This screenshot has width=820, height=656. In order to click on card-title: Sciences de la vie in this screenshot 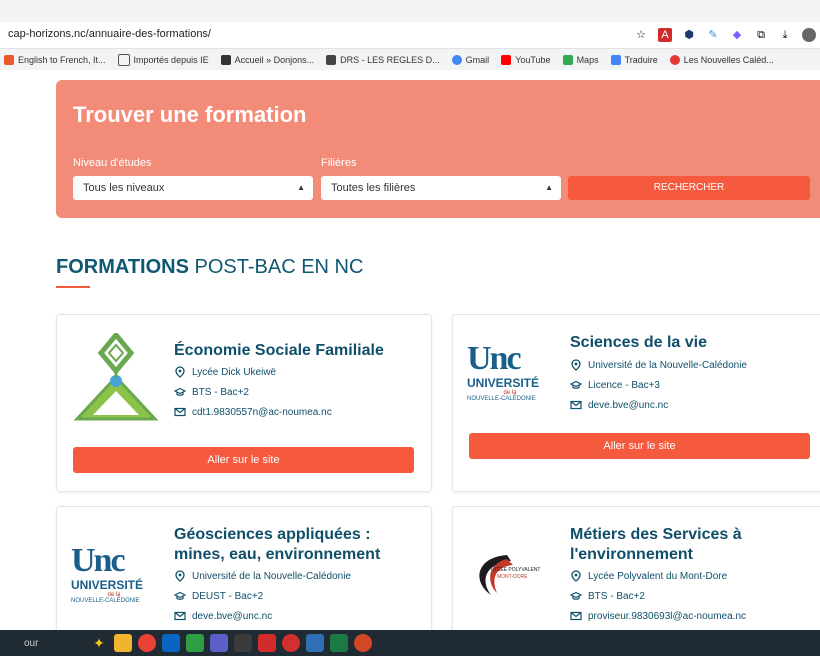, I will do `click(638, 342)`.